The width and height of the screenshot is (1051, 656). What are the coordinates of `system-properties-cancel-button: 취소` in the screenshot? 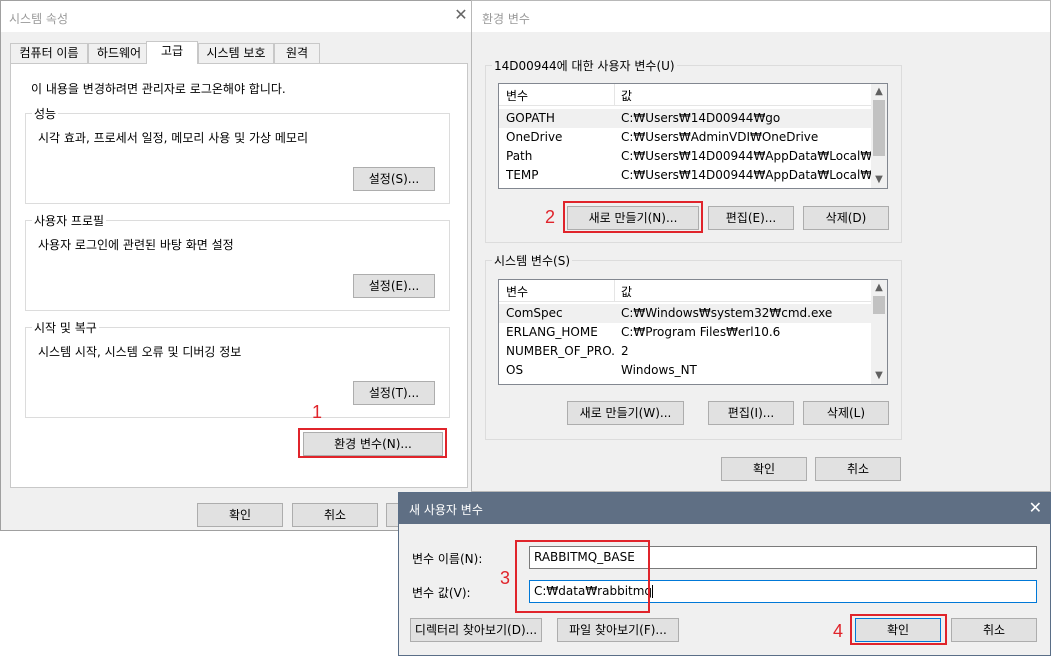 It's located at (335, 515).